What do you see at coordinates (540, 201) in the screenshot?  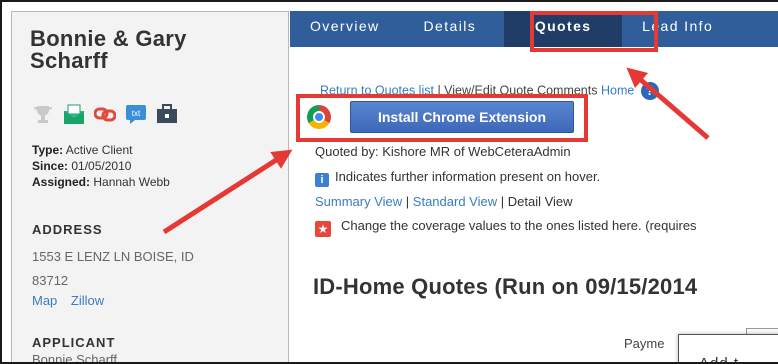 I see `detail-view-label: Detail View` at bounding box center [540, 201].